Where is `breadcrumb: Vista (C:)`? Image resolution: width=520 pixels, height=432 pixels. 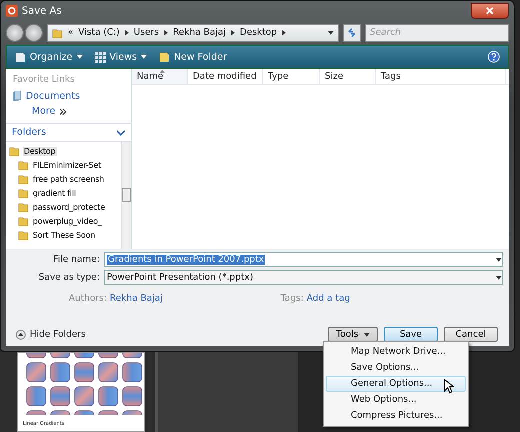 breadcrumb: Vista (C:) is located at coordinates (99, 33).